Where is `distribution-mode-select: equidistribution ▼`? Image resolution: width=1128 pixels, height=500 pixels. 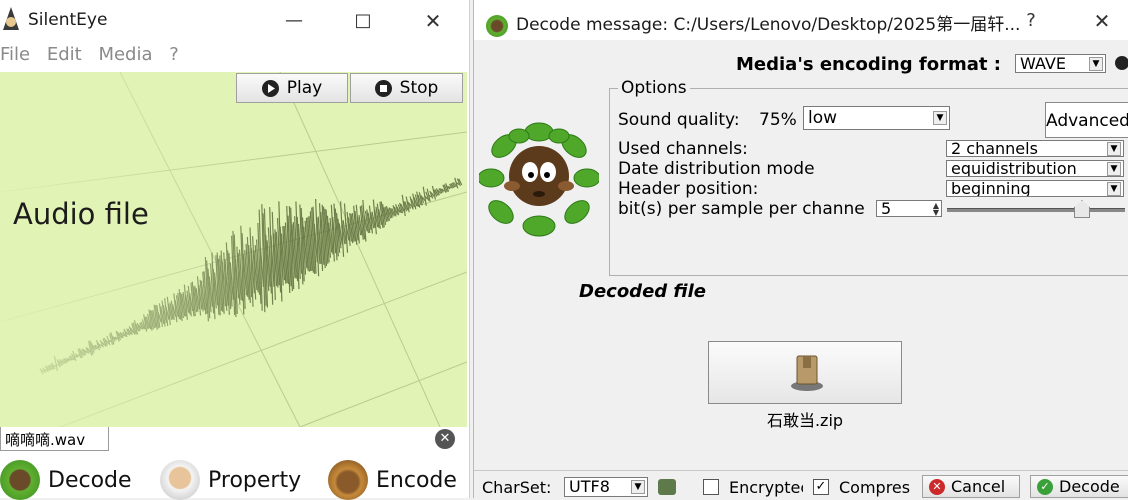 distribution-mode-select: equidistribution ▼ is located at coordinates (1035, 168).